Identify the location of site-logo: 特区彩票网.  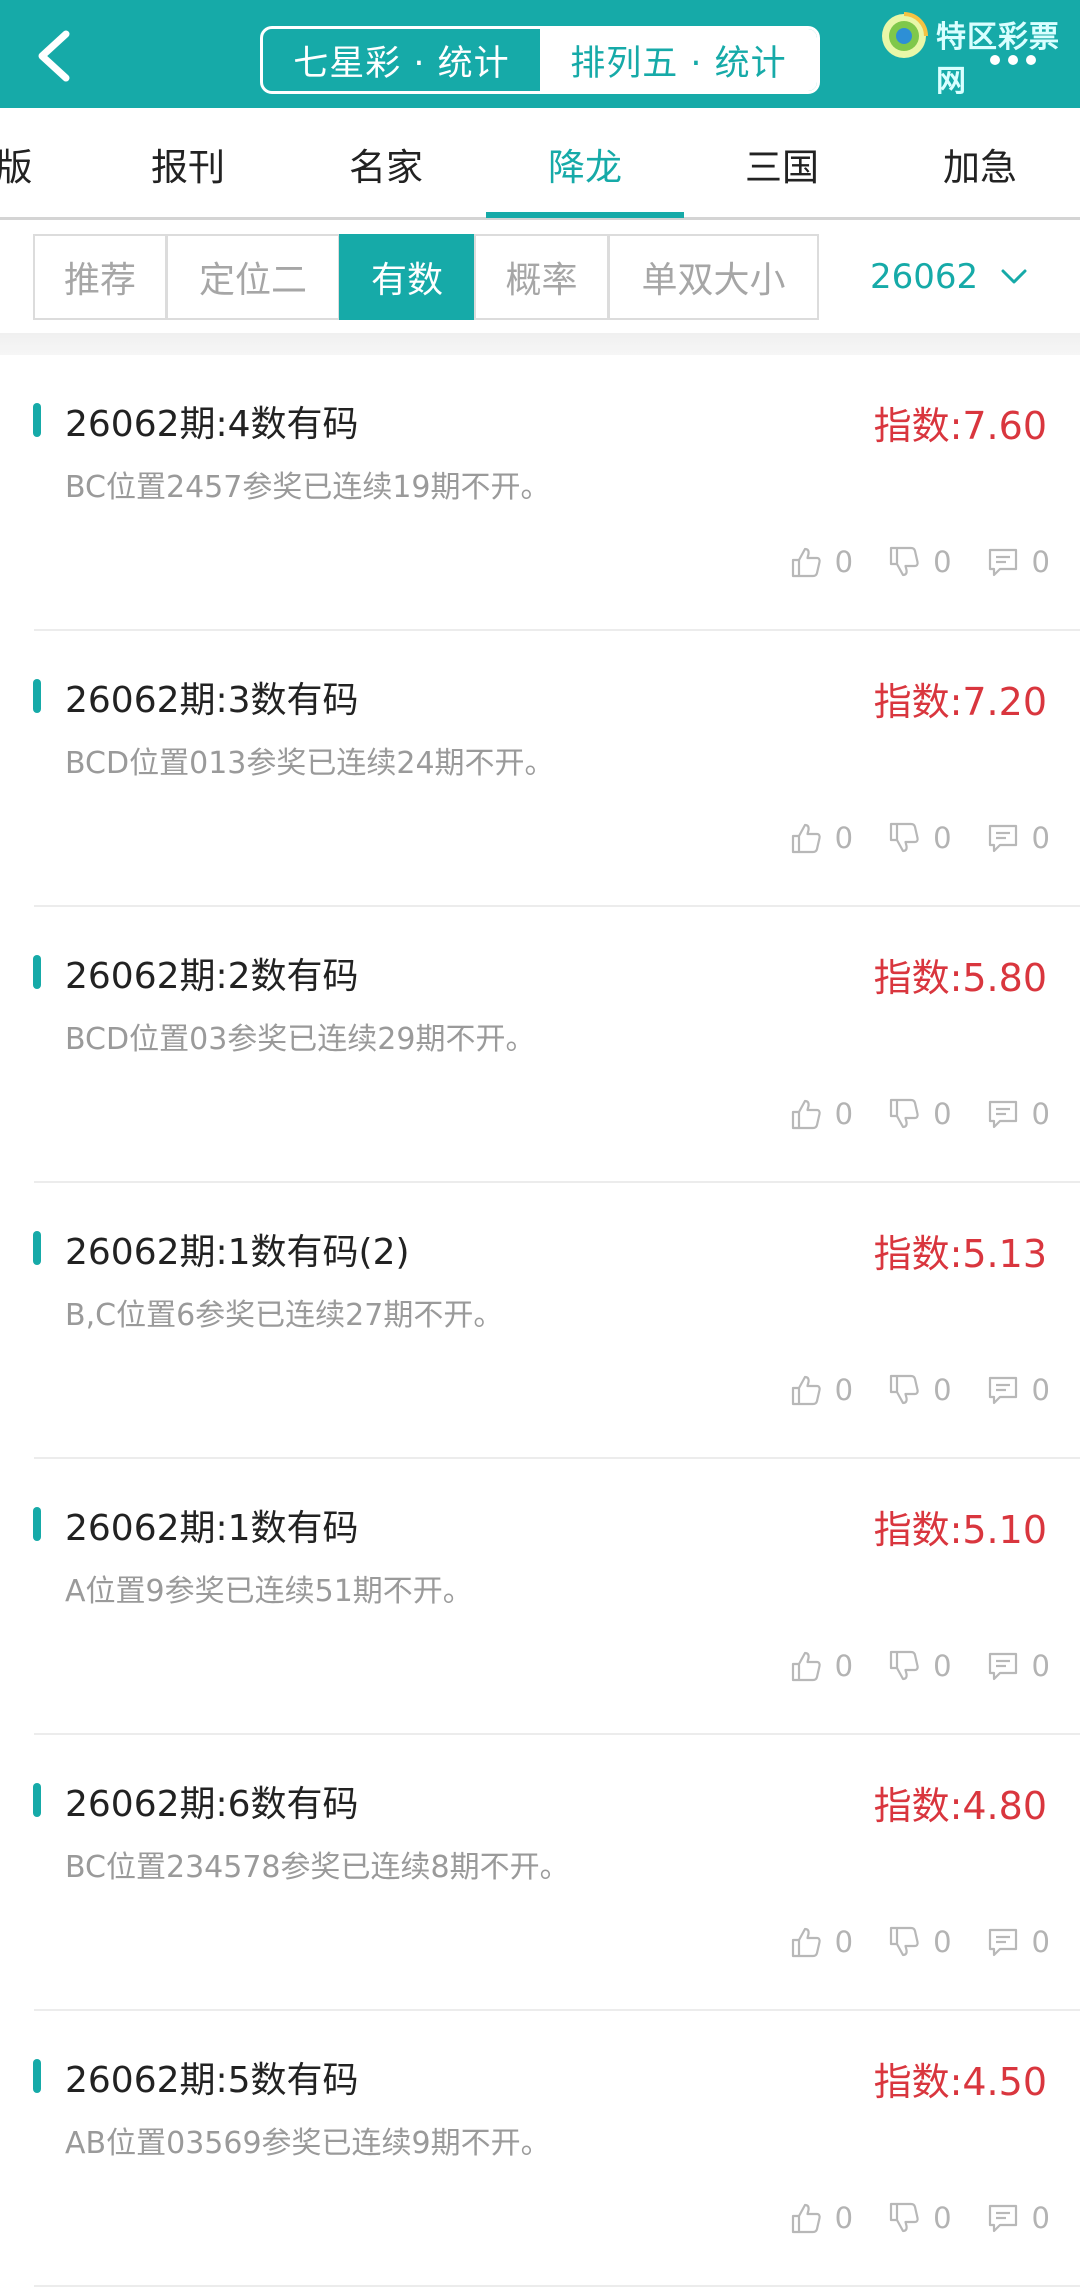
(976, 53).